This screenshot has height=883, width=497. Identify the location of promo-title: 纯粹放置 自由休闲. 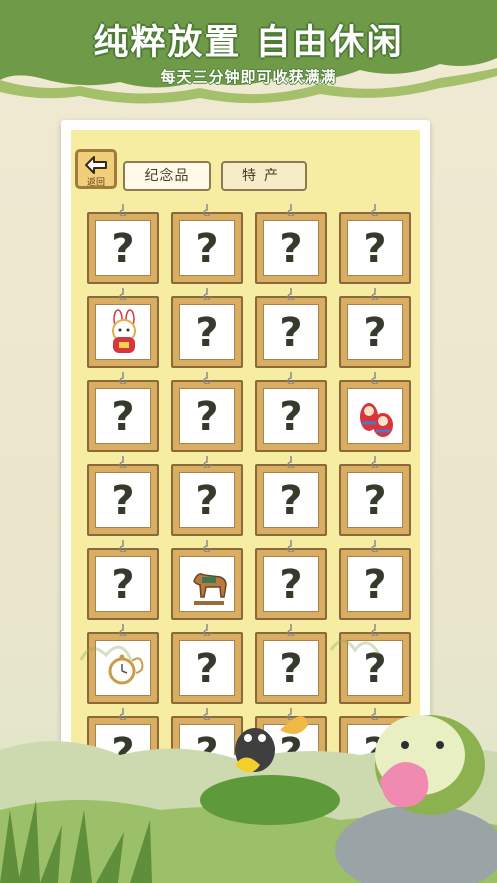
(248, 43).